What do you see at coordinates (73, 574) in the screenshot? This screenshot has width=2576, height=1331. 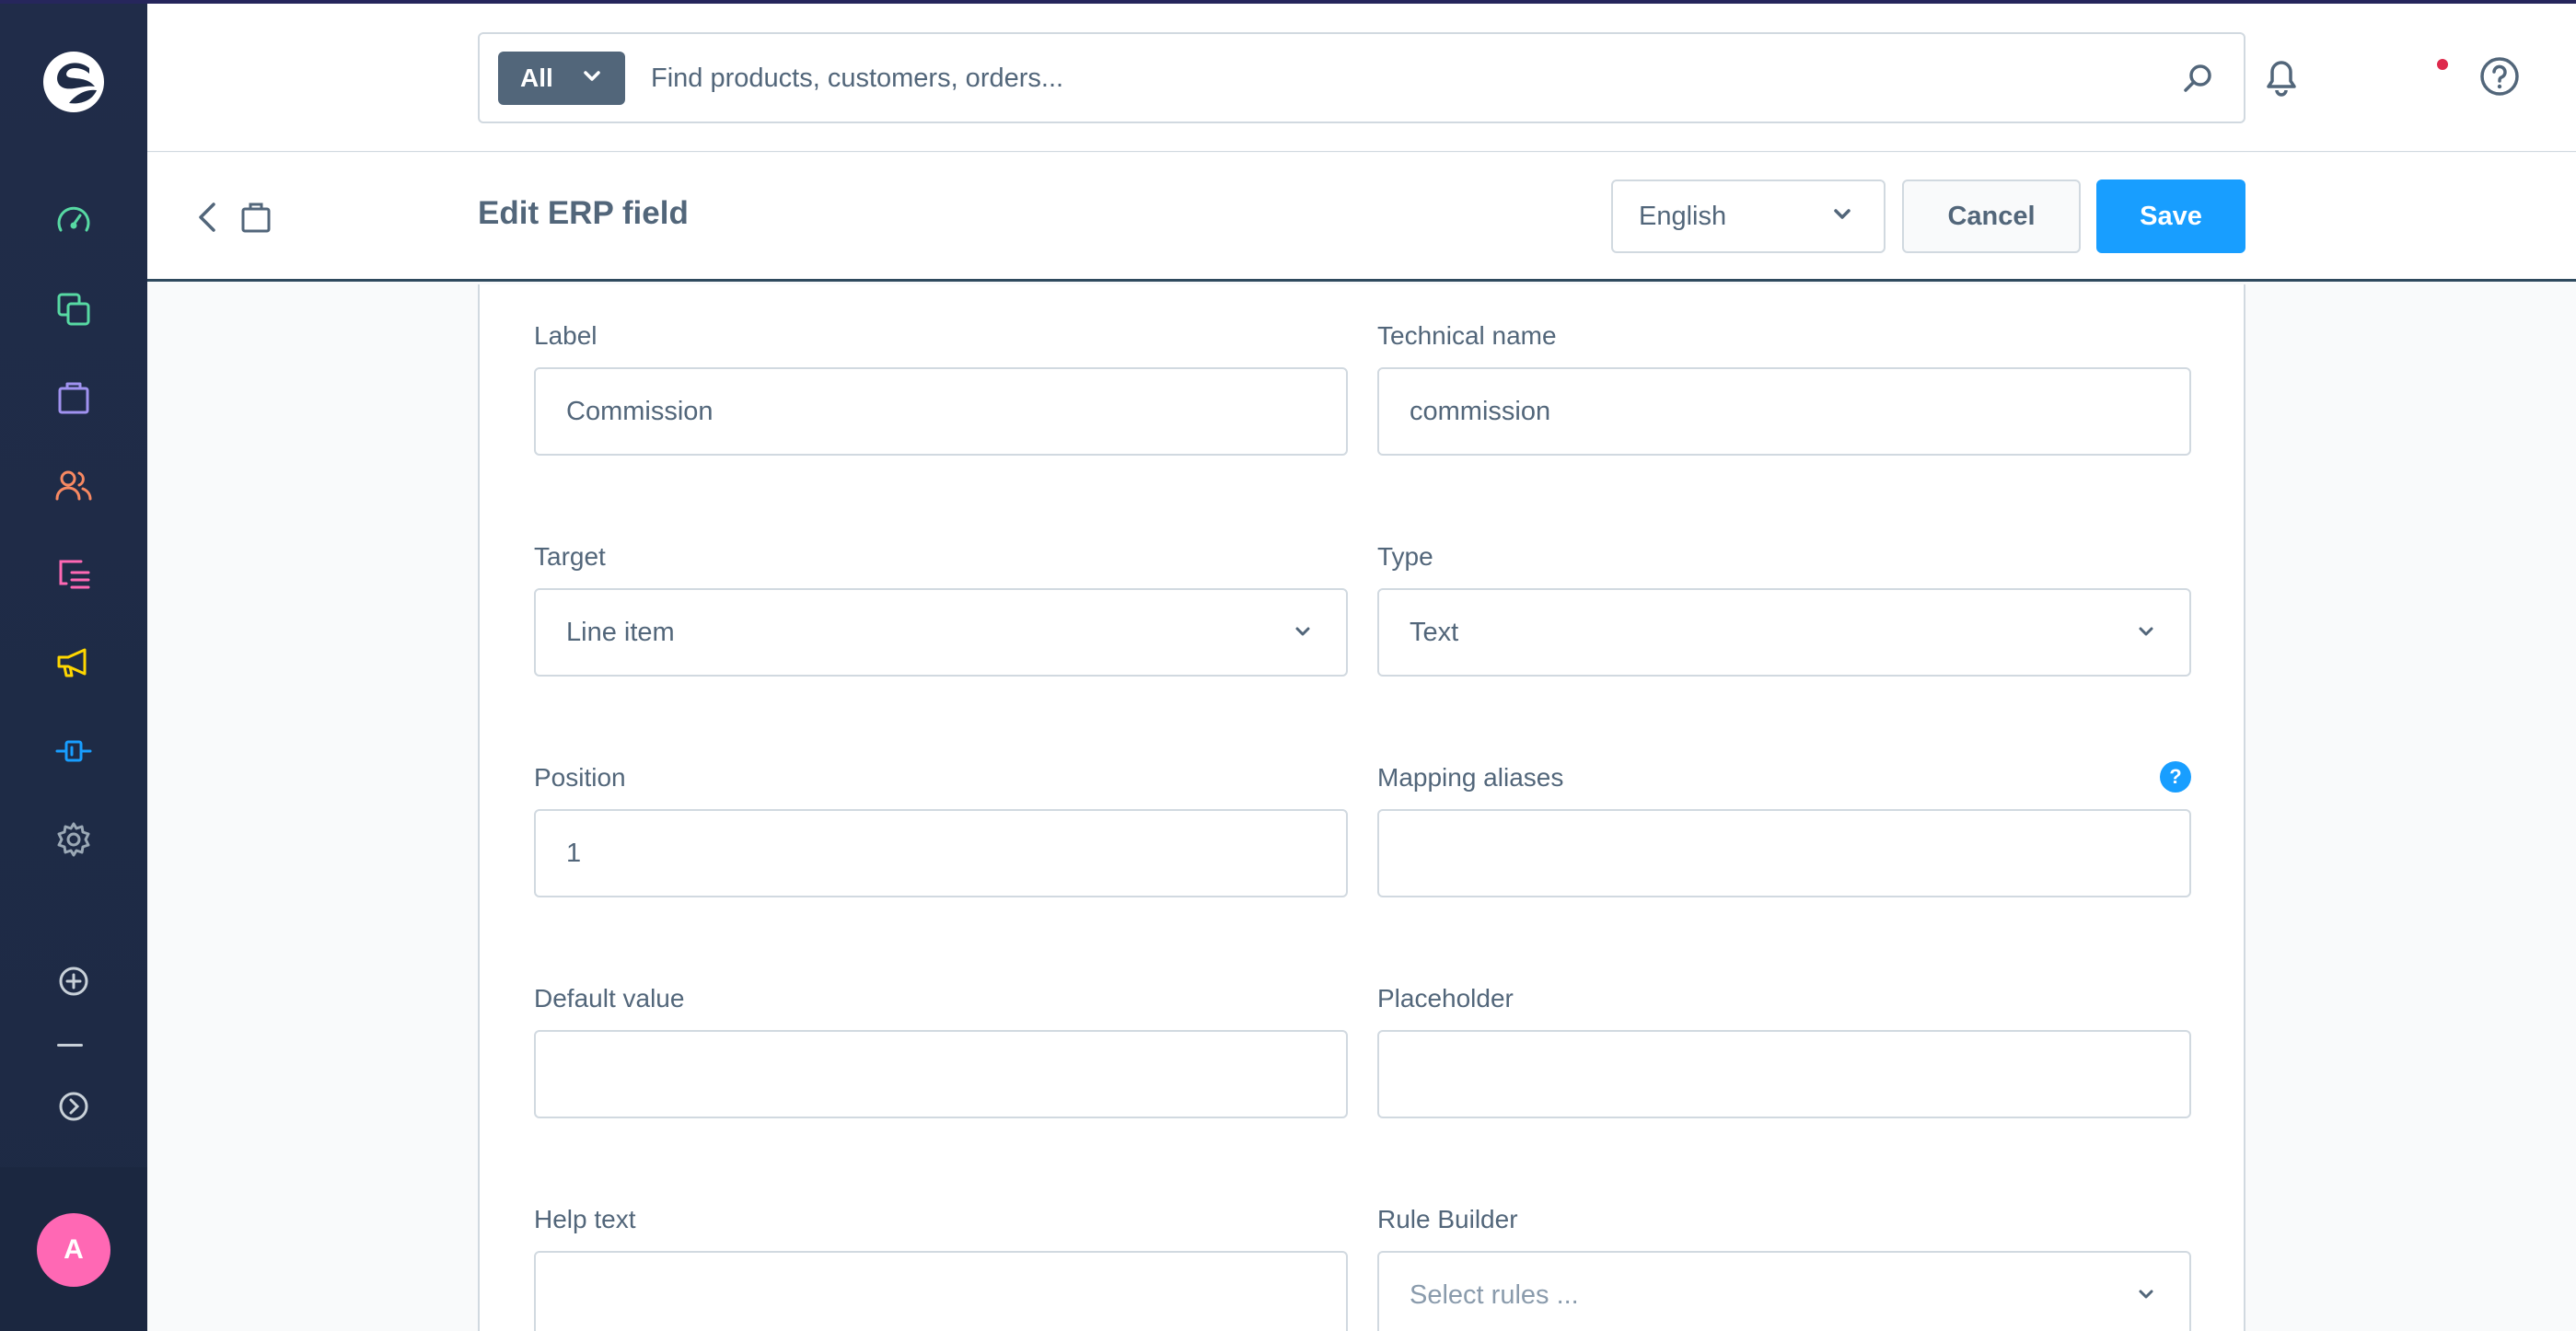 I see `content-list-icon` at bounding box center [73, 574].